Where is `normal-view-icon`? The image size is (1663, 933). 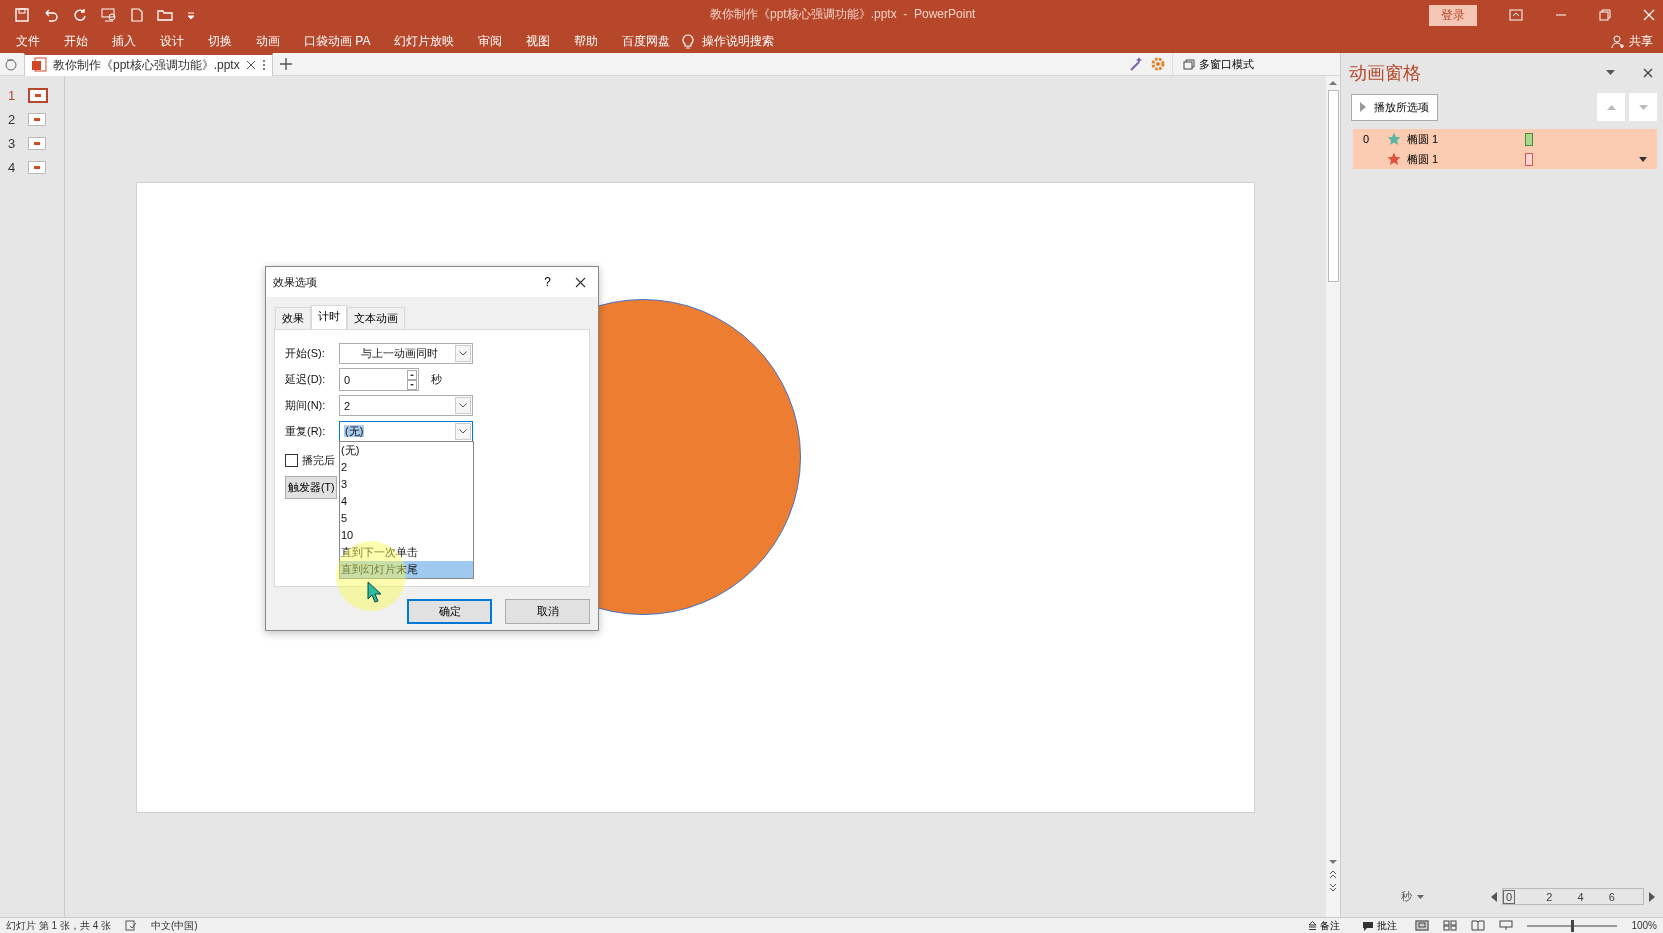
normal-view-icon is located at coordinates (1422, 925).